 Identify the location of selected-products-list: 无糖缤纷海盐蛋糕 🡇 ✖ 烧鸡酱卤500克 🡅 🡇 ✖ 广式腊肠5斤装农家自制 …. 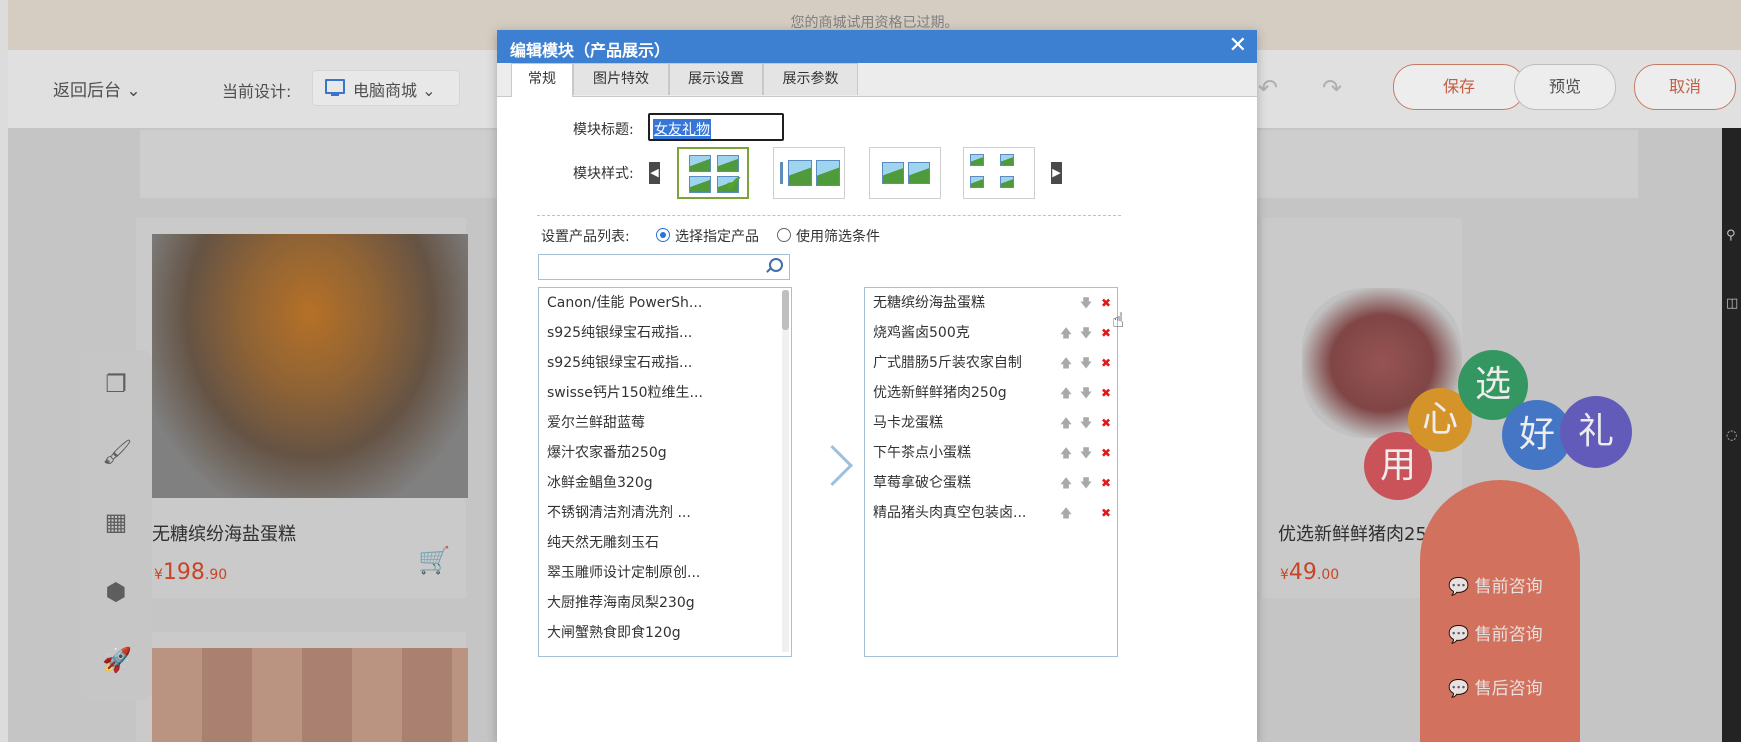
(991, 472).